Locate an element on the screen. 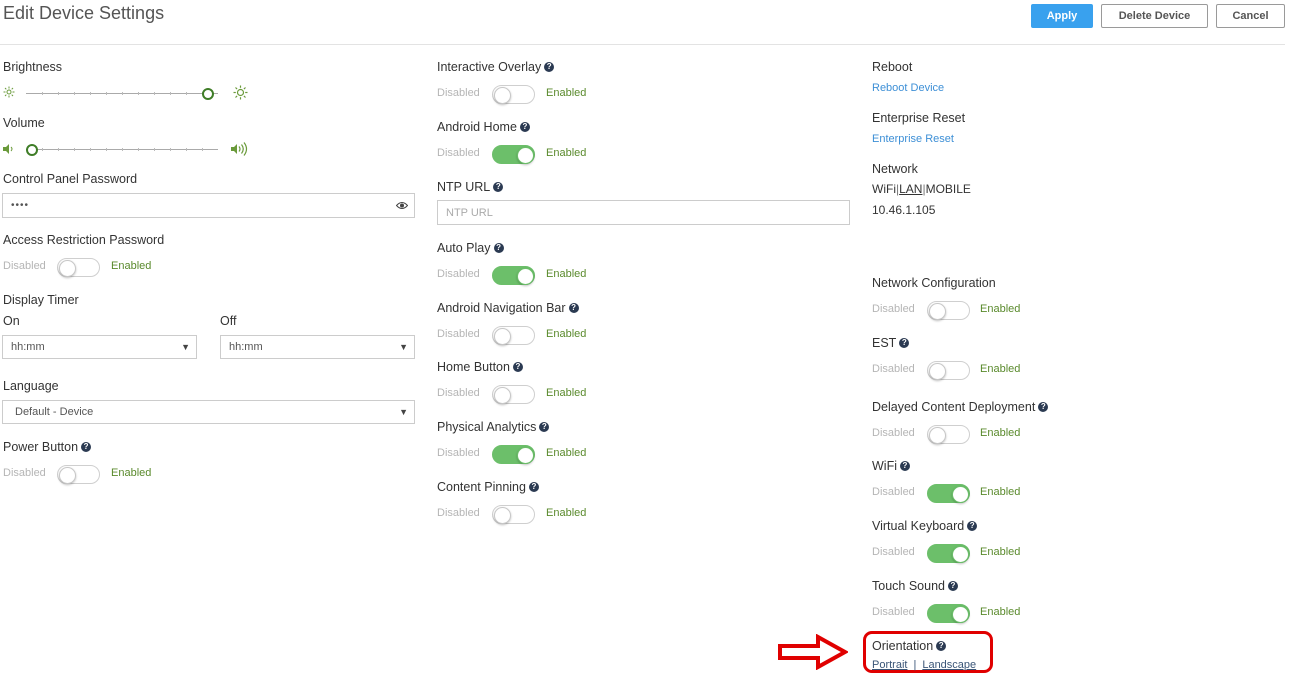 This screenshot has height=674, width=1295. wifi-label: WiFi? is located at coordinates (891, 466).